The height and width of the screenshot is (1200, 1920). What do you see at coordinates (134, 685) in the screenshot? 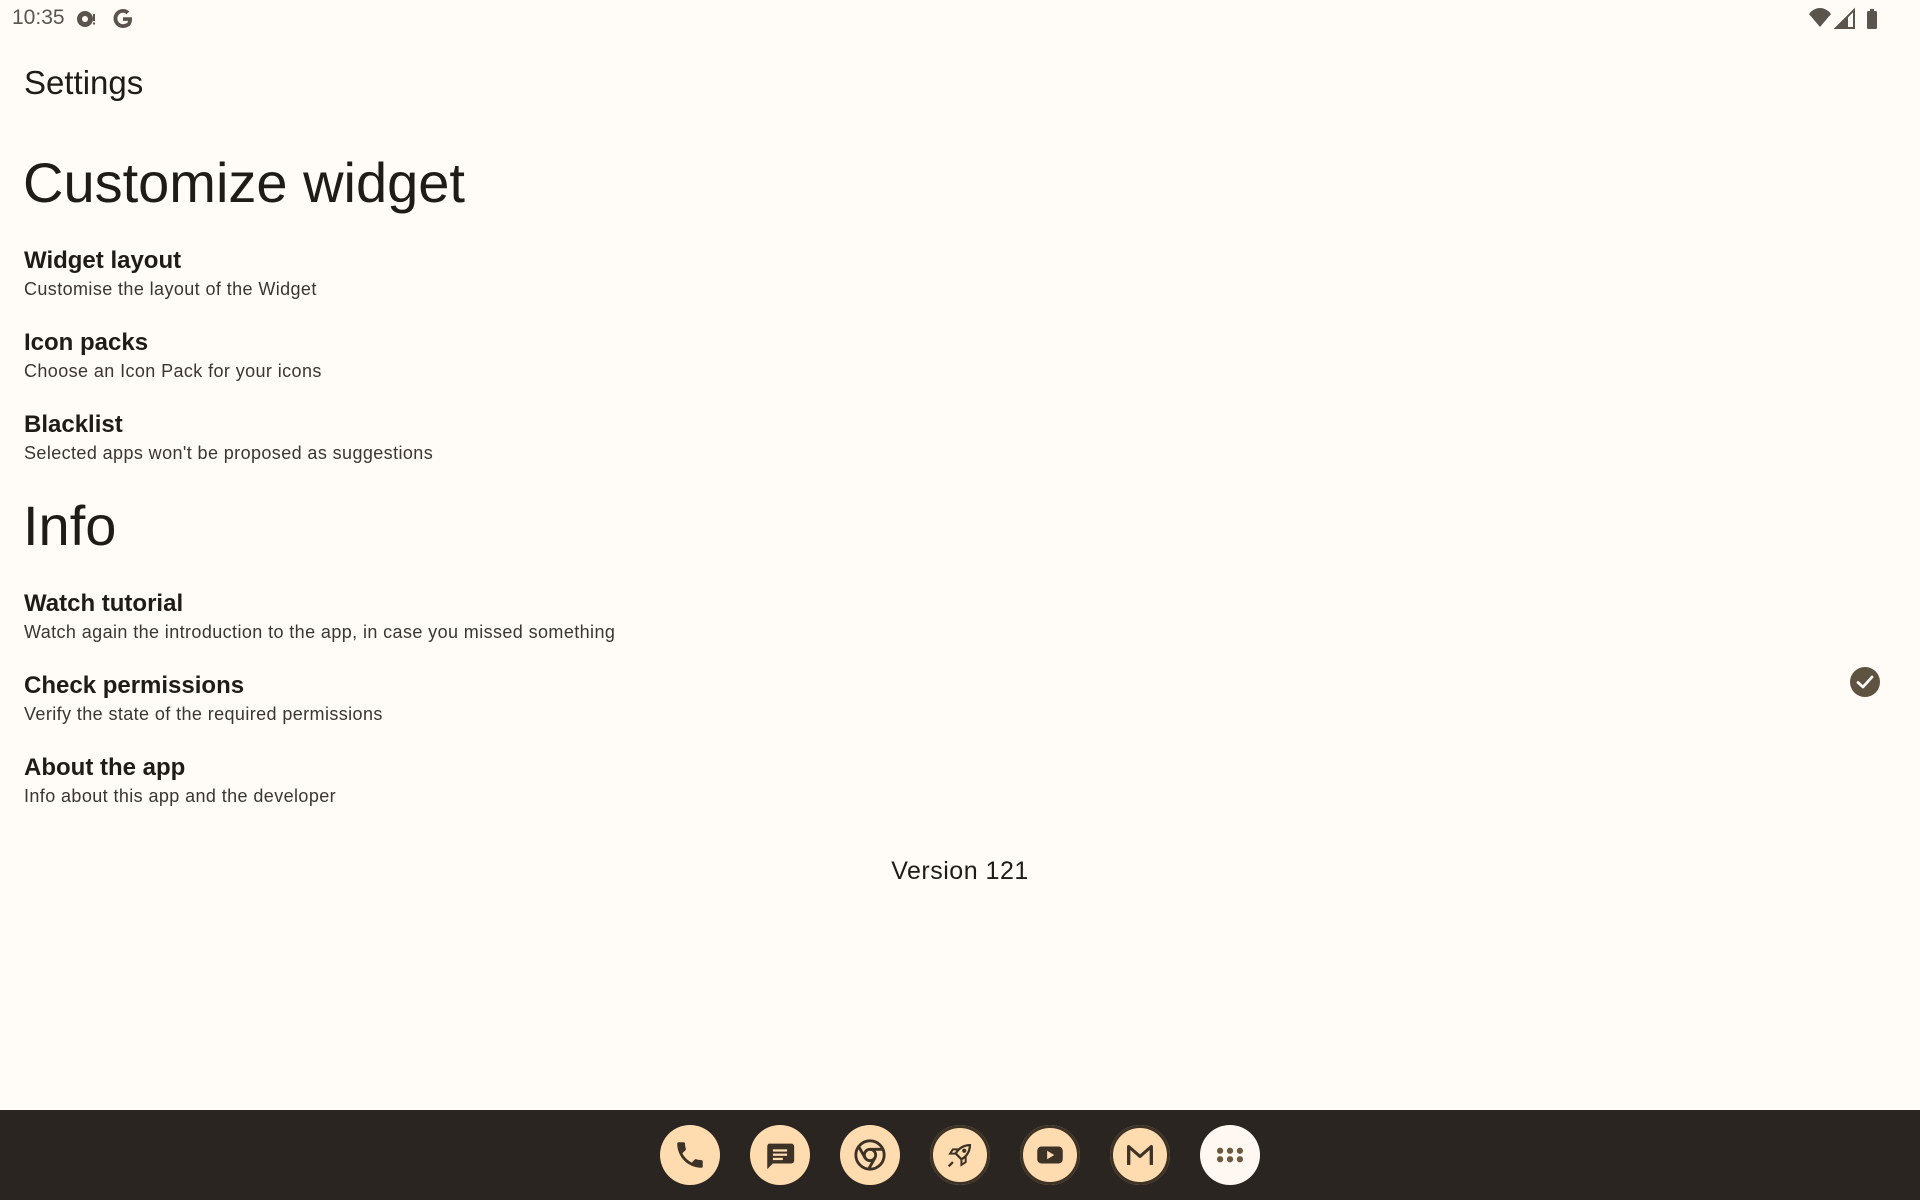
I see `pref-title: Check permissions` at bounding box center [134, 685].